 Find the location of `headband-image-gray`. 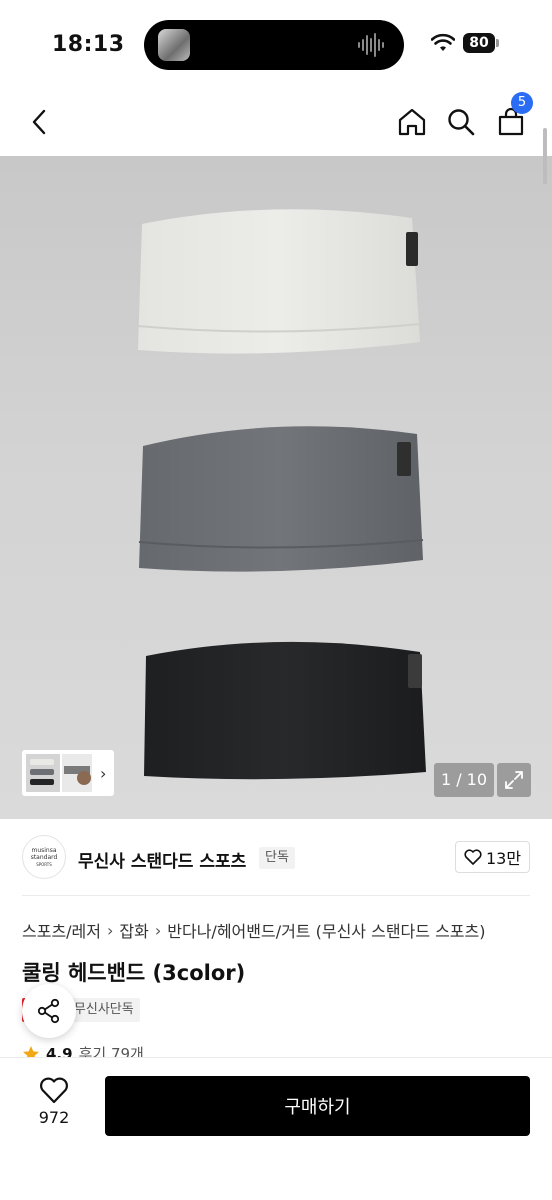

headband-image-gray is located at coordinates (281, 499).